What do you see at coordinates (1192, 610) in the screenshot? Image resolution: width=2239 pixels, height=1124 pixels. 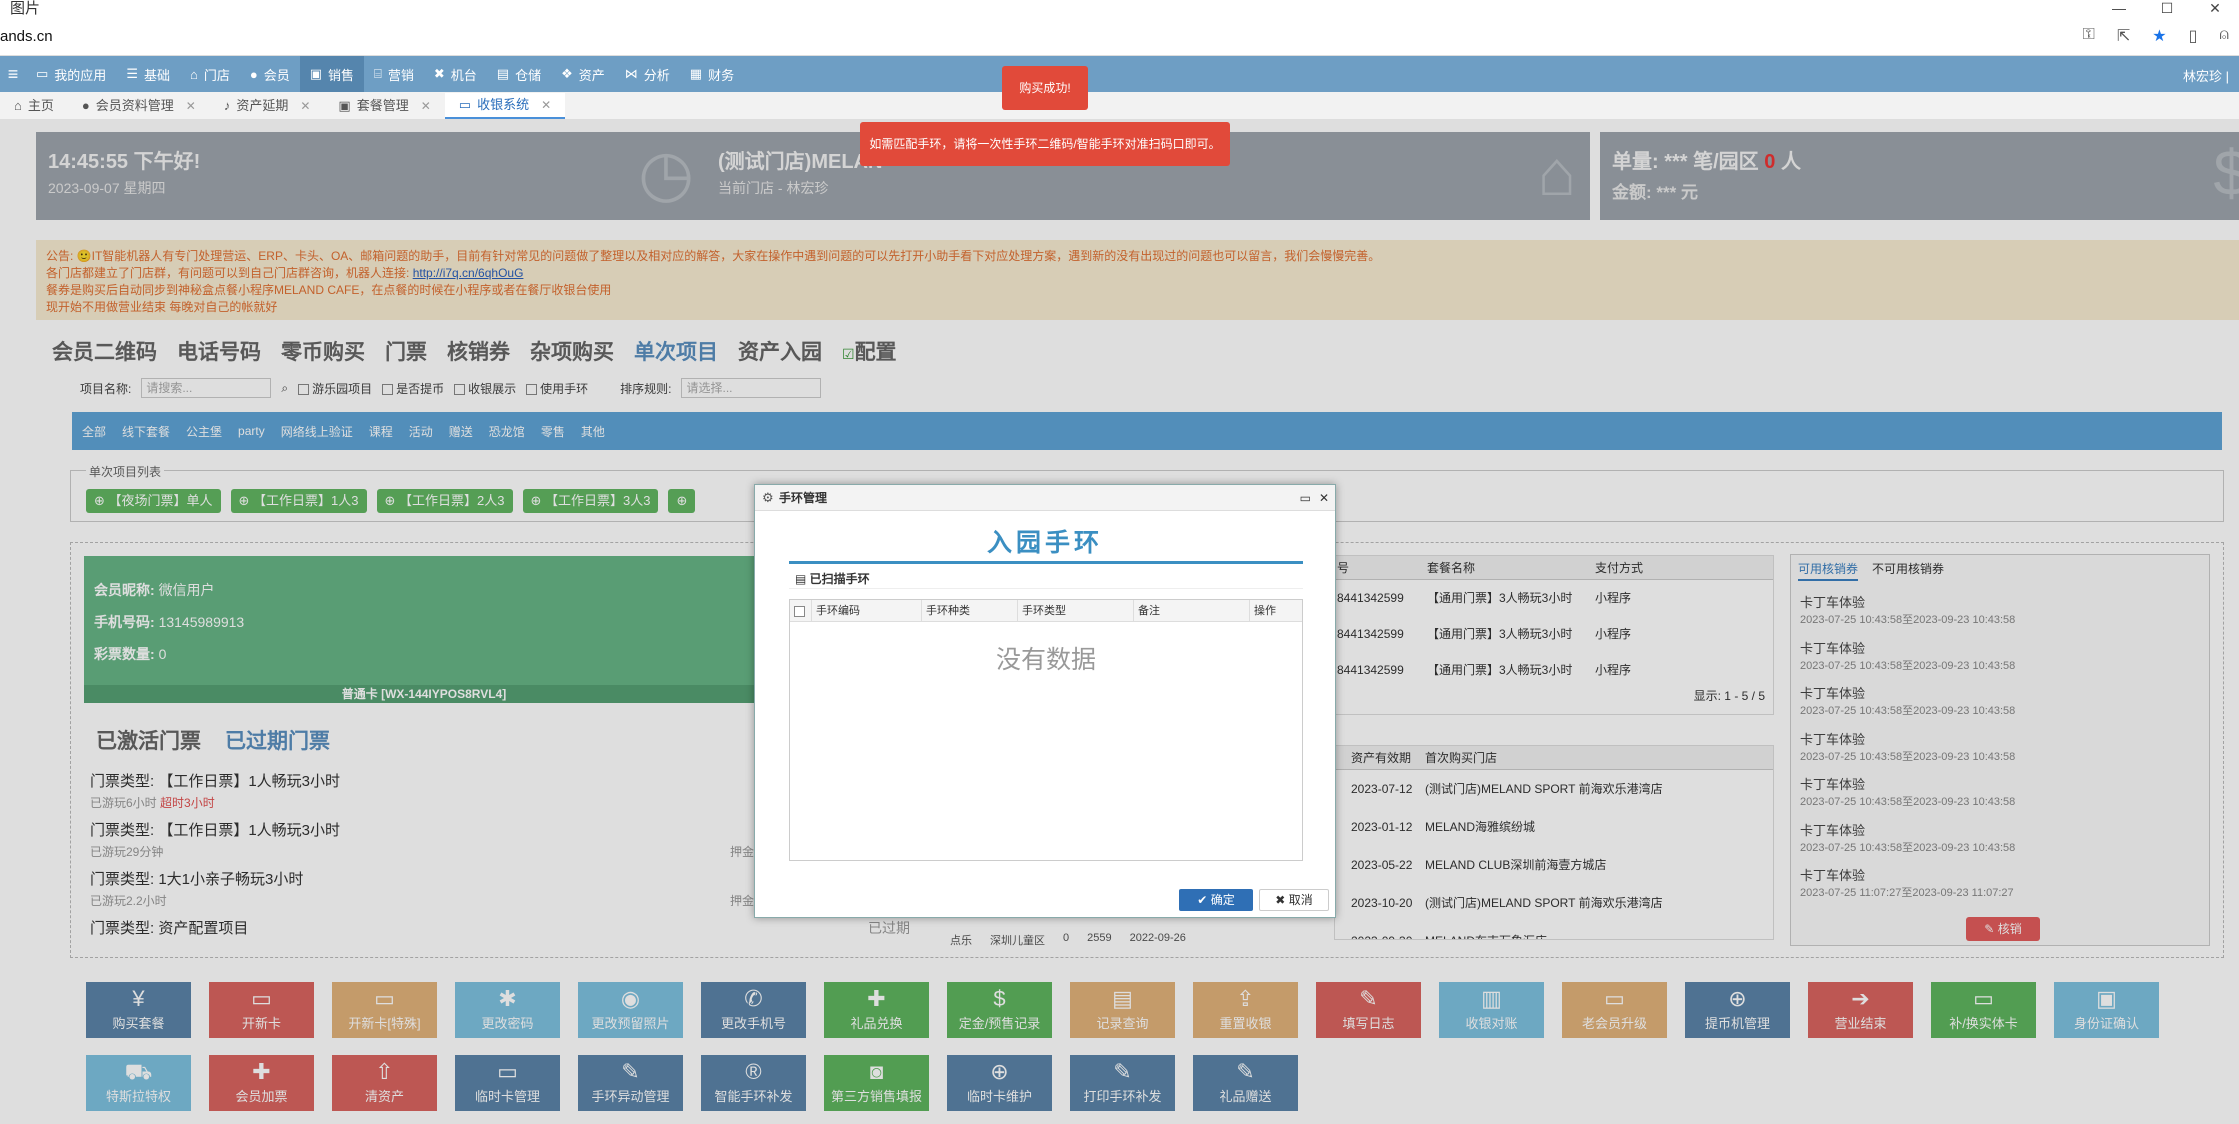 I see `col-header: 备注` at bounding box center [1192, 610].